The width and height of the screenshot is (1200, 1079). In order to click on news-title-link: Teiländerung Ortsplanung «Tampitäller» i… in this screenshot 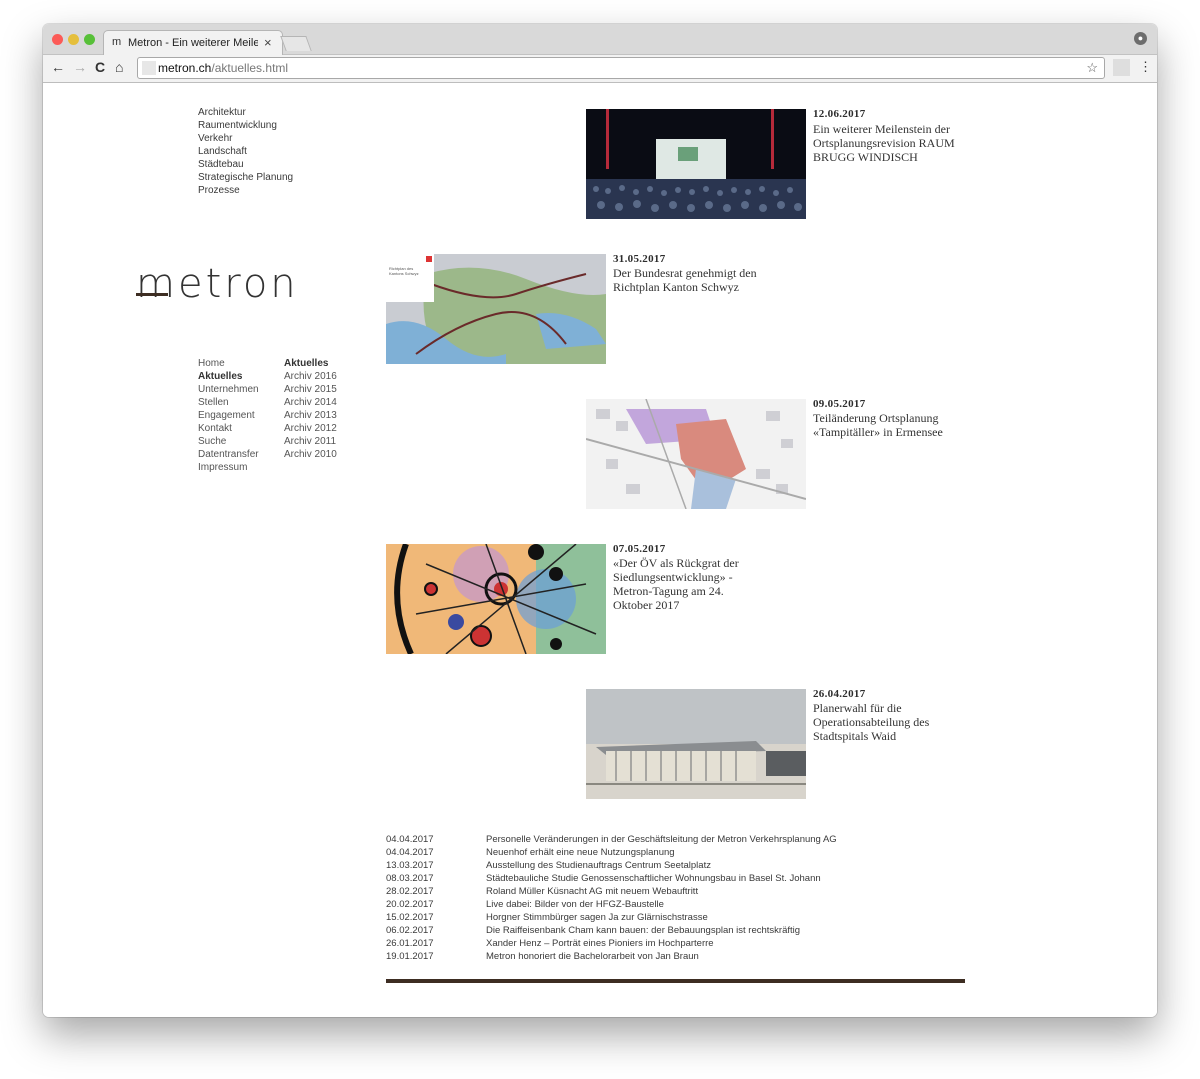, I will do `click(888, 425)`.